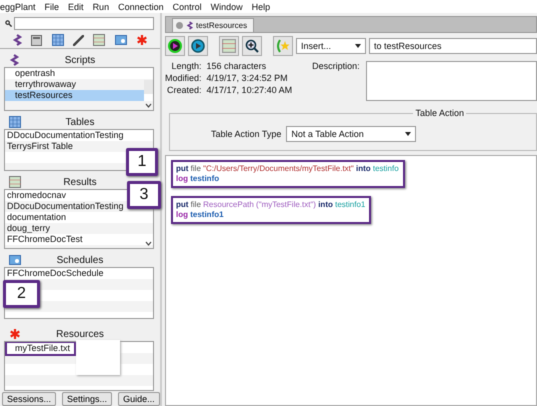 This screenshot has width=537, height=406. I want to click on debug-run-button, so click(198, 46).